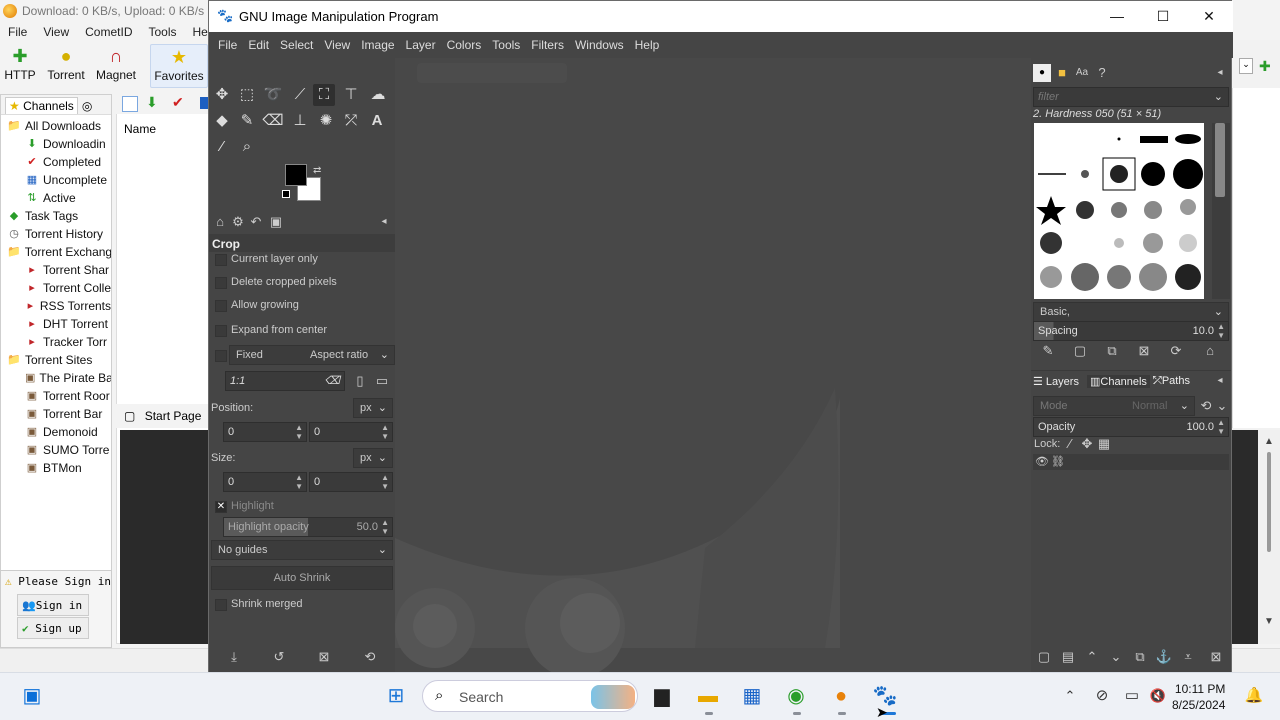 This screenshot has height=720, width=1280. What do you see at coordinates (662, 696) in the screenshot?
I see `task-view-icon: ▆` at bounding box center [662, 696].